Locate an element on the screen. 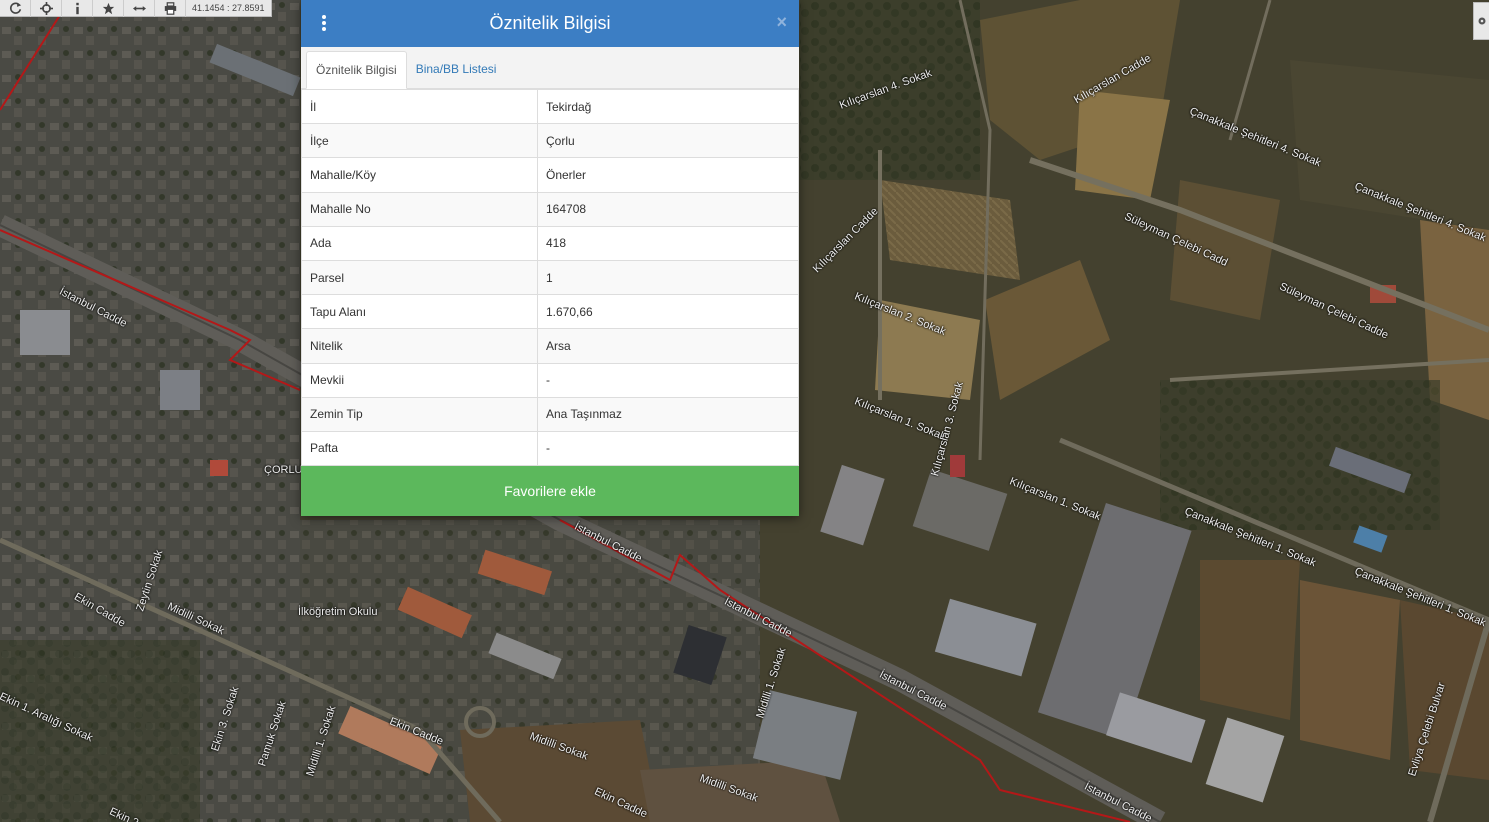  print-button is located at coordinates (170, 8).